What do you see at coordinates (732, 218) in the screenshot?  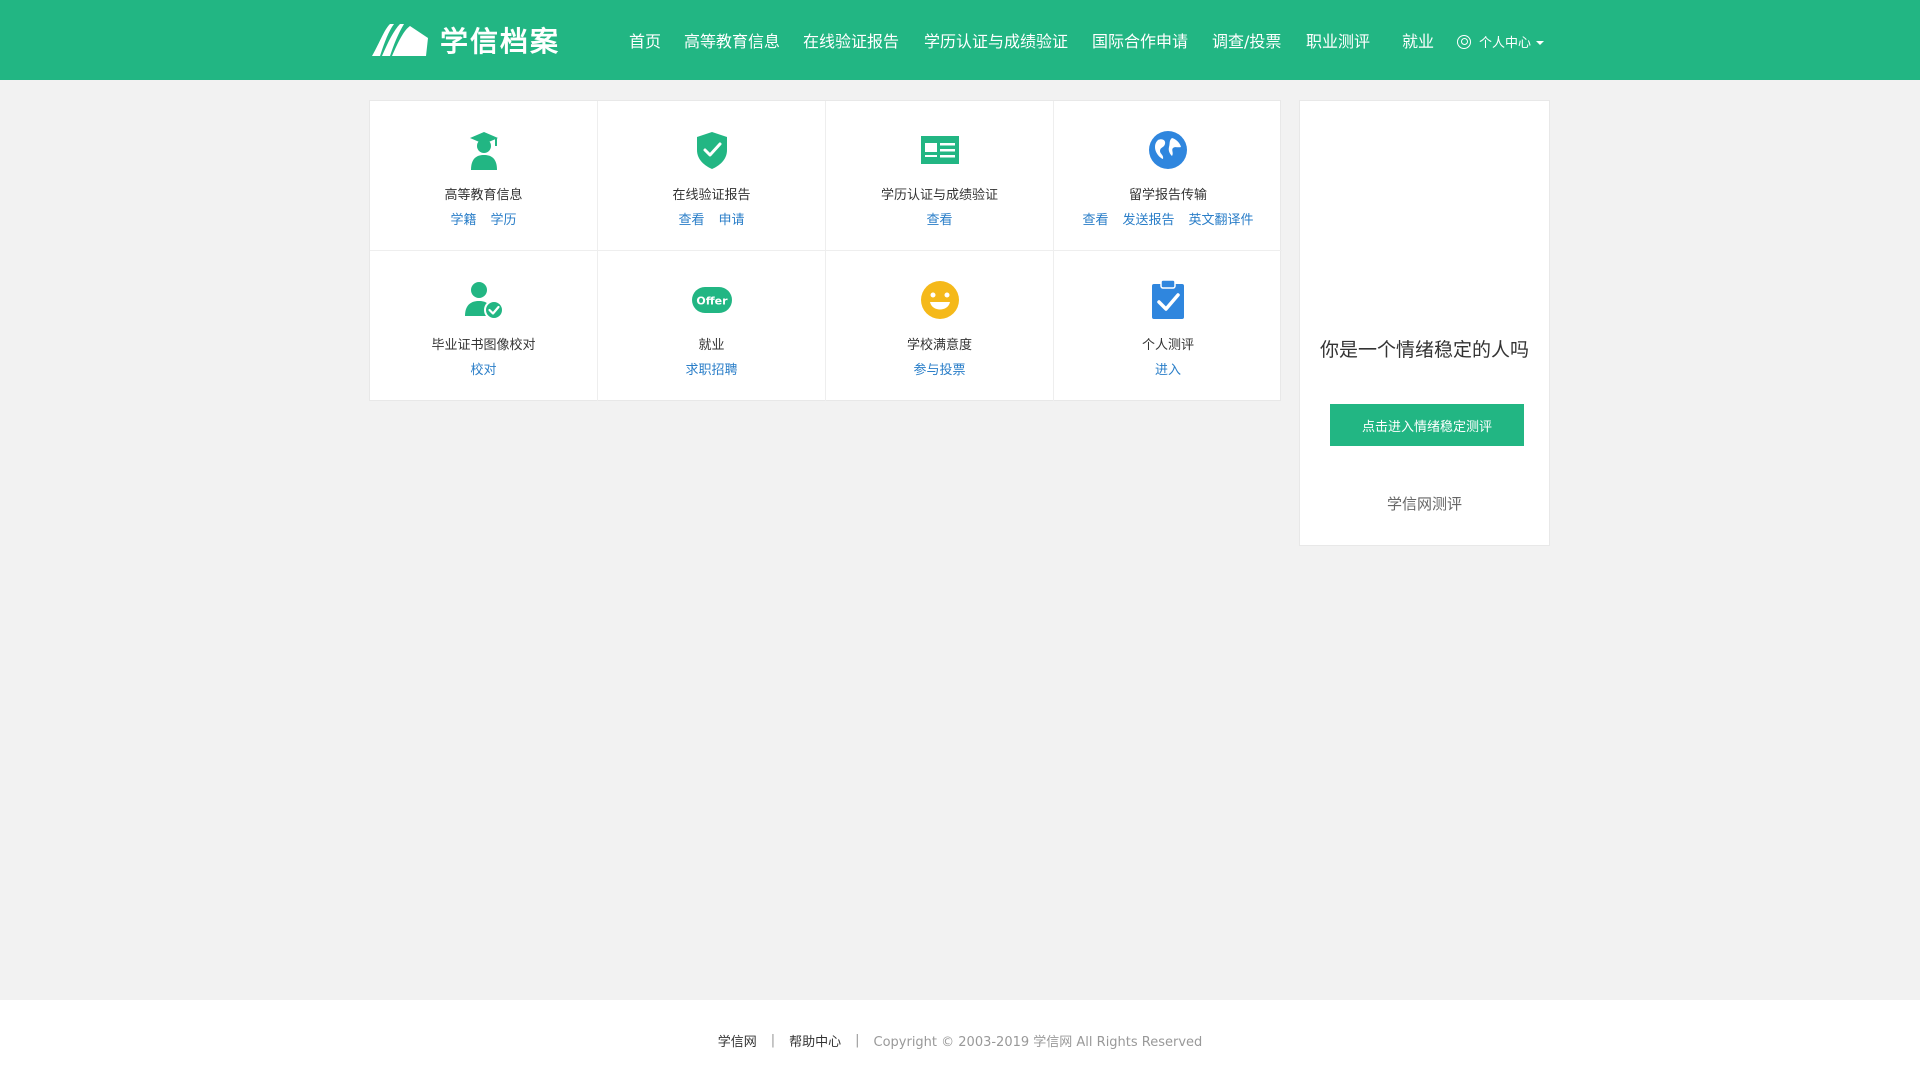 I see `link-apply-report: 申请` at bounding box center [732, 218].